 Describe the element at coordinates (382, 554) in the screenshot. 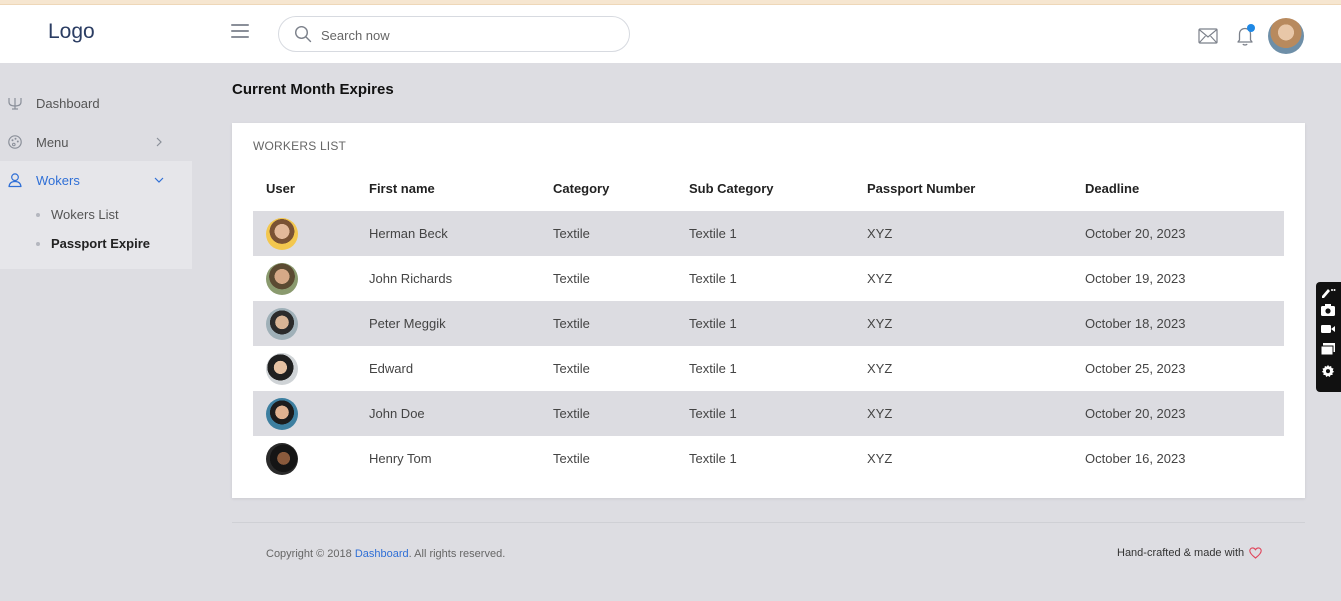

I see `dashboard-link: Dashboard` at that location.